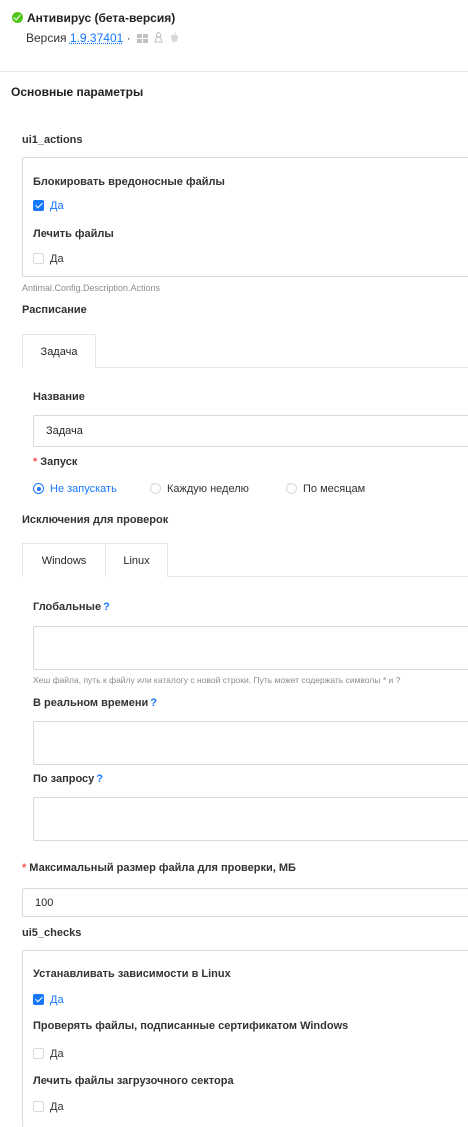  I want to click on launch-label-text: Запуск, so click(59, 462).